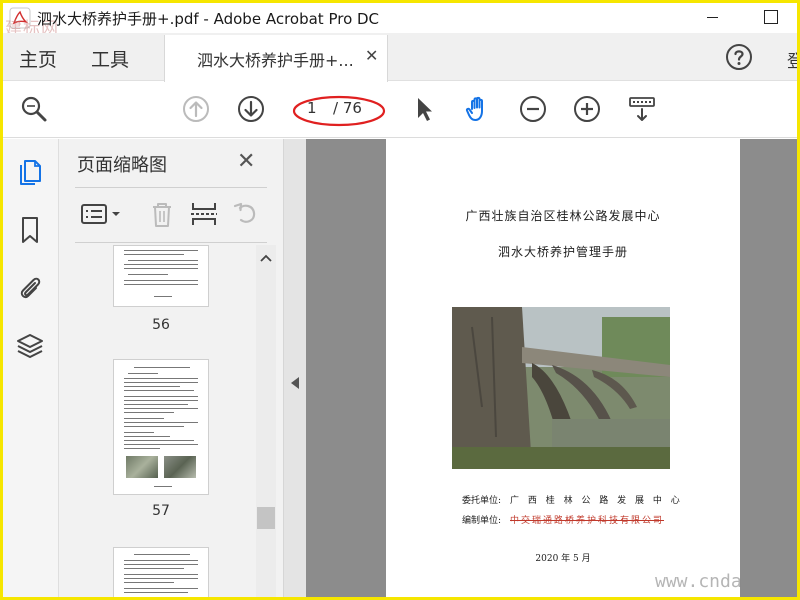  What do you see at coordinates (30, 288) in the screenshot?
I see `attachment-icon` at bounding box center [30, 288].